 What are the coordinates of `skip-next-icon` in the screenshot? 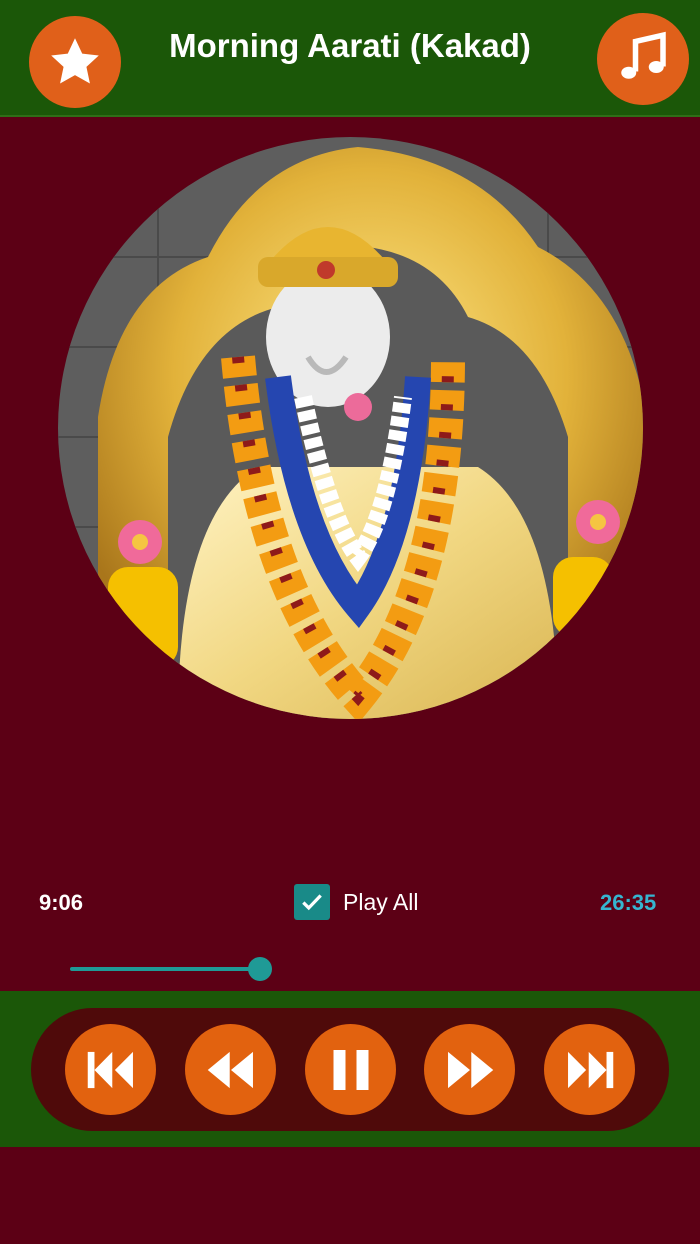 It's located at (590, 1069).